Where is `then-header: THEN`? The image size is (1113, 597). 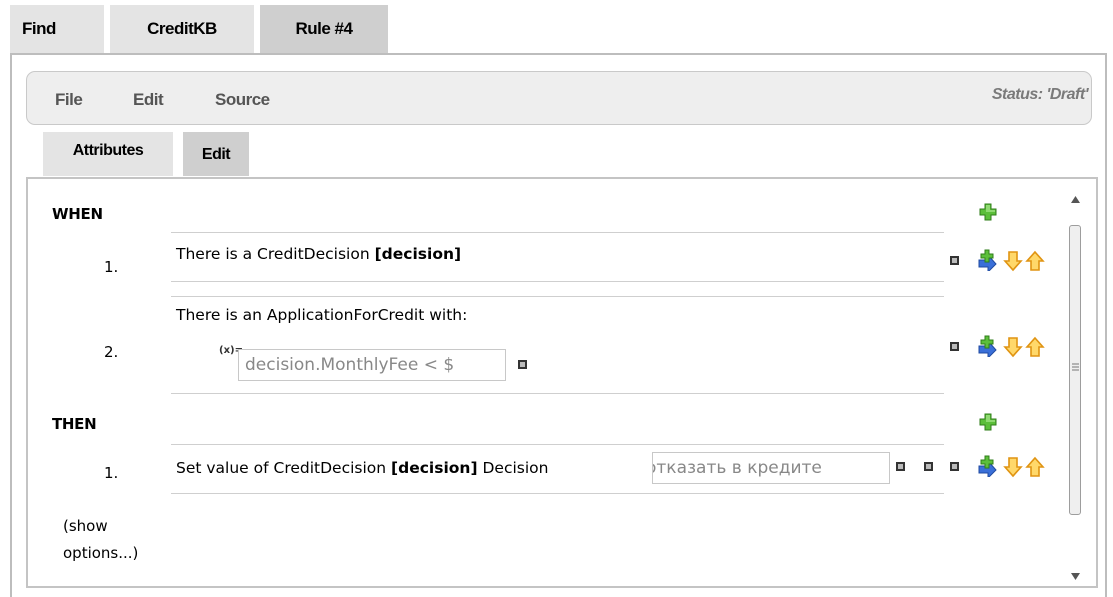
then-header: THEN is located at coordinates (74, 424).